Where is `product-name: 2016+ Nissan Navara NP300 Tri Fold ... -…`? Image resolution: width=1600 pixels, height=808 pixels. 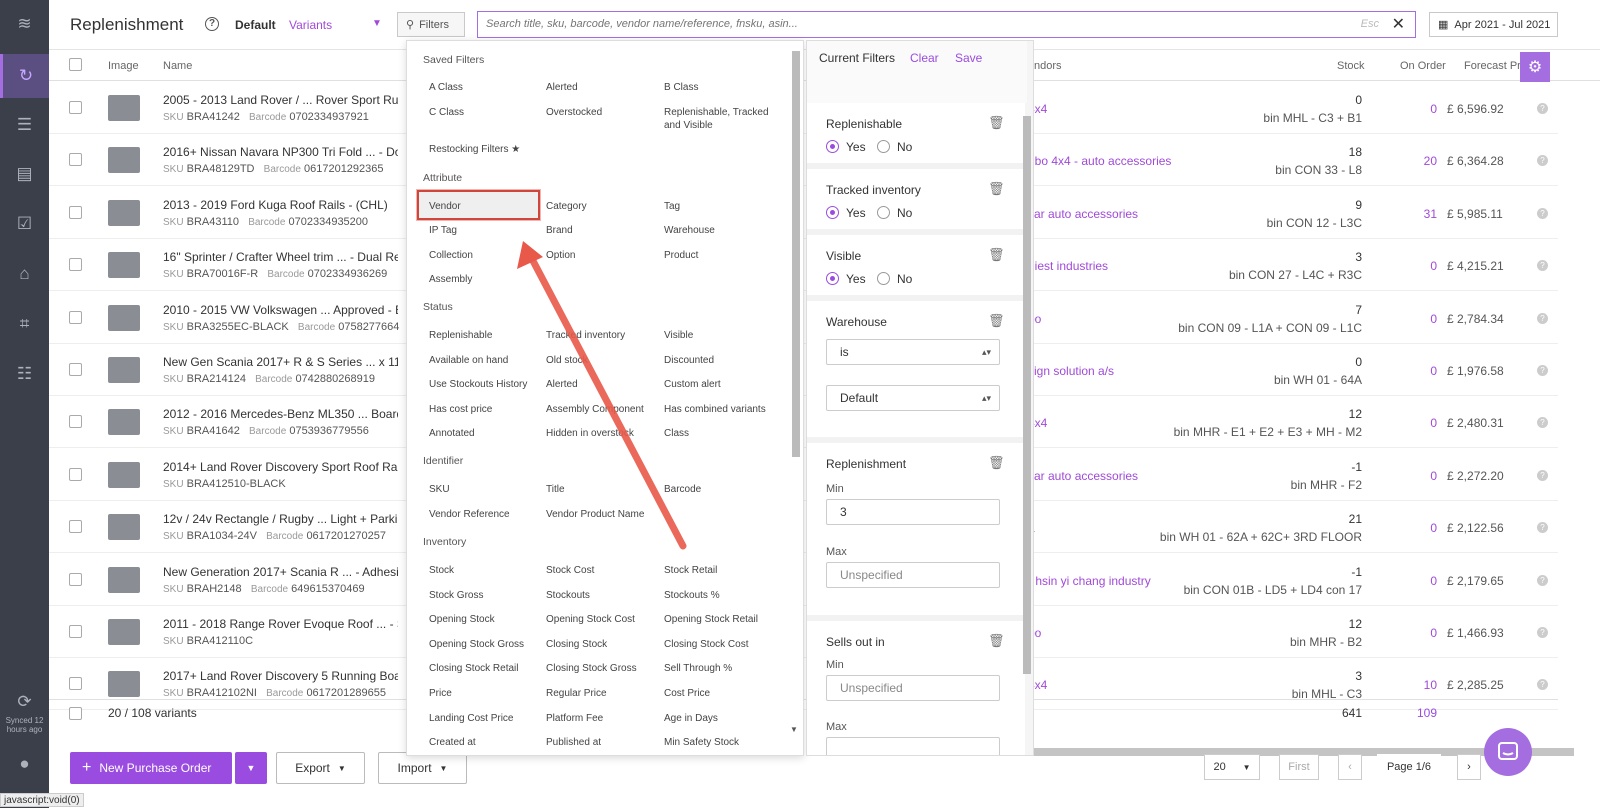 product-name: 2016+ Nissan Navara NP300 Tri Fold ... -… is located at coordinates (280, 152).